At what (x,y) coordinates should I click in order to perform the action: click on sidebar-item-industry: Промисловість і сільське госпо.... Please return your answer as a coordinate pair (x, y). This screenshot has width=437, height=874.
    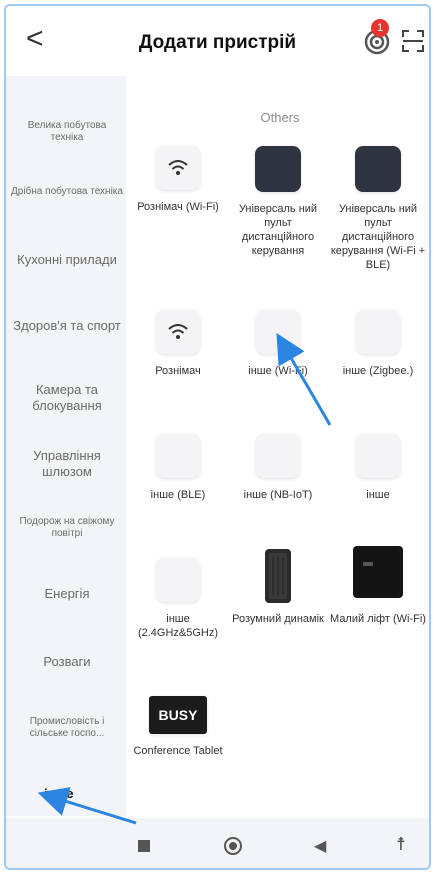
    Looking at the image, I should click on (67, 728).